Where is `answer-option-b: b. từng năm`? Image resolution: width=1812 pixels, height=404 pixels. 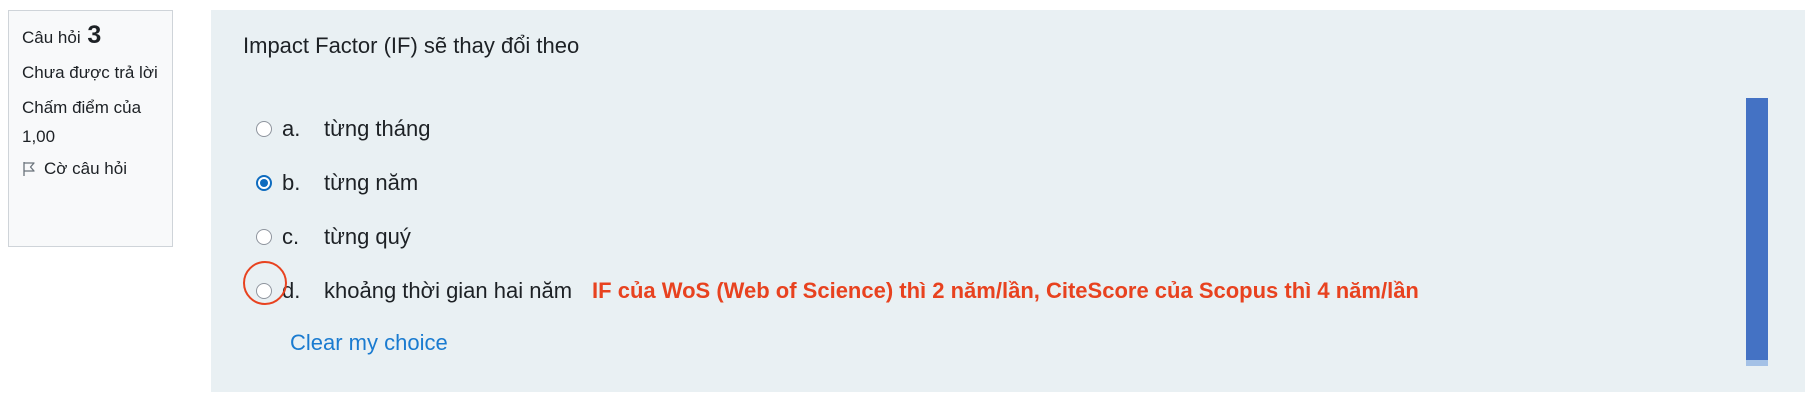 answer-option-b: b. từng năm is located at coordinates (837, 183).